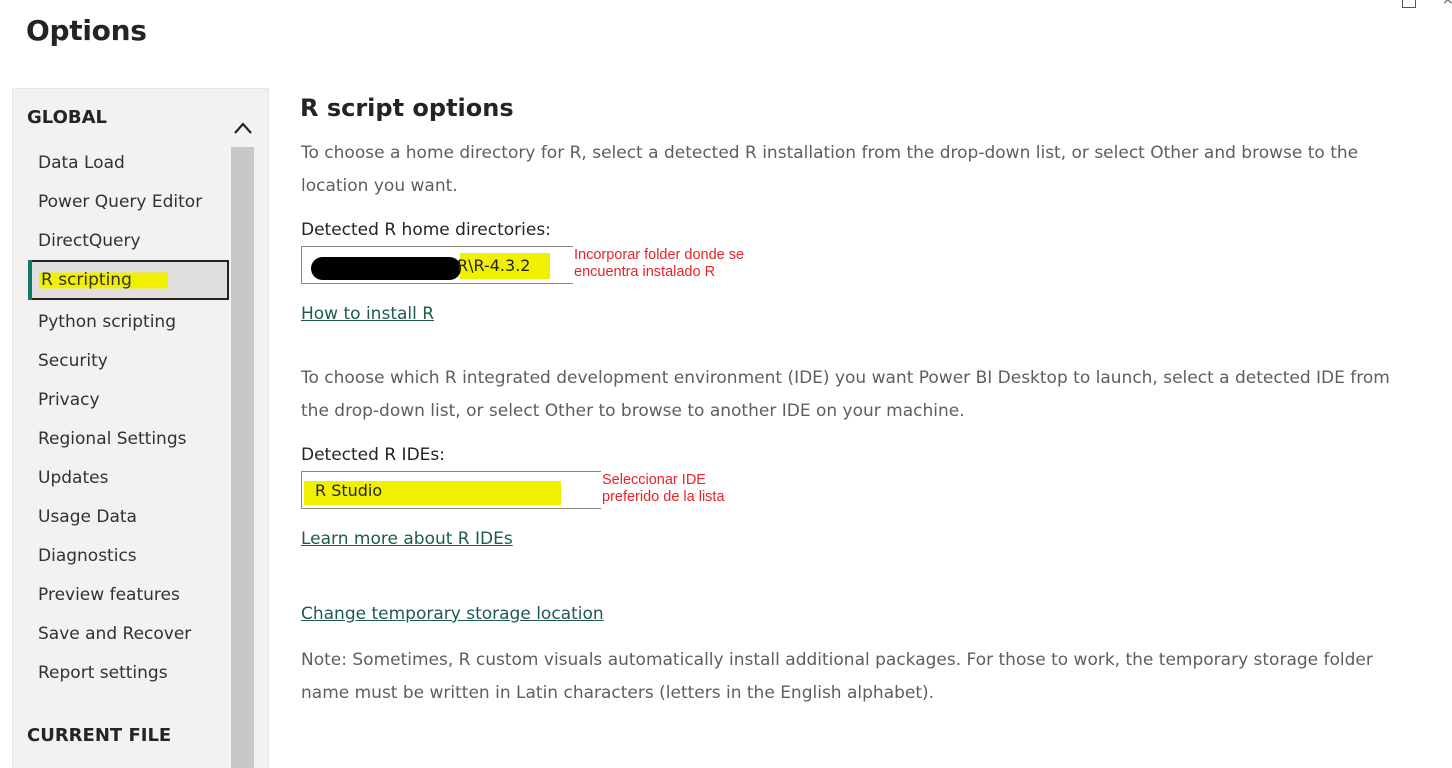  I want to click on sidebar-item-diagnostics: Diagnostics, so click(128, 556).